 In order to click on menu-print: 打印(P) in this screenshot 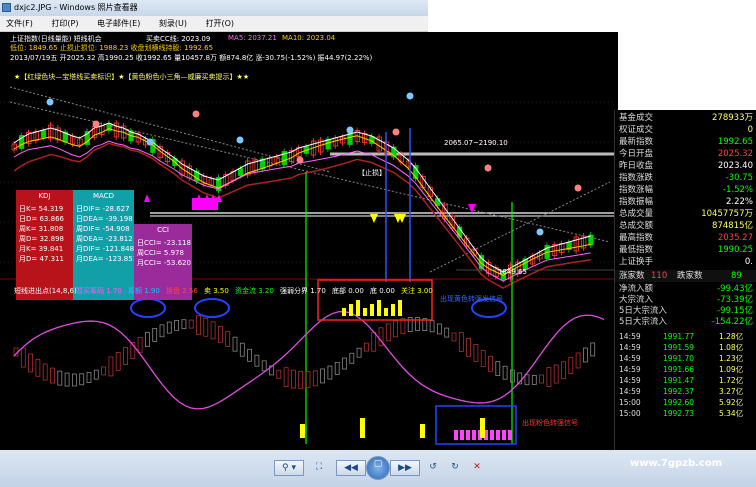, I will do `click(64, 23)`.